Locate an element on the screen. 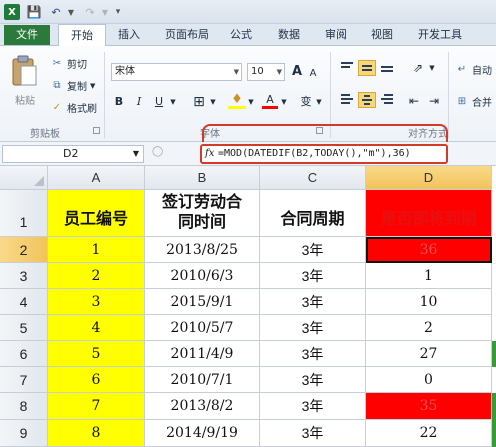 The height and width of the screenshot is (447, 496). tab-page-layout: 页面布局 is located at coordinates (187, 35).